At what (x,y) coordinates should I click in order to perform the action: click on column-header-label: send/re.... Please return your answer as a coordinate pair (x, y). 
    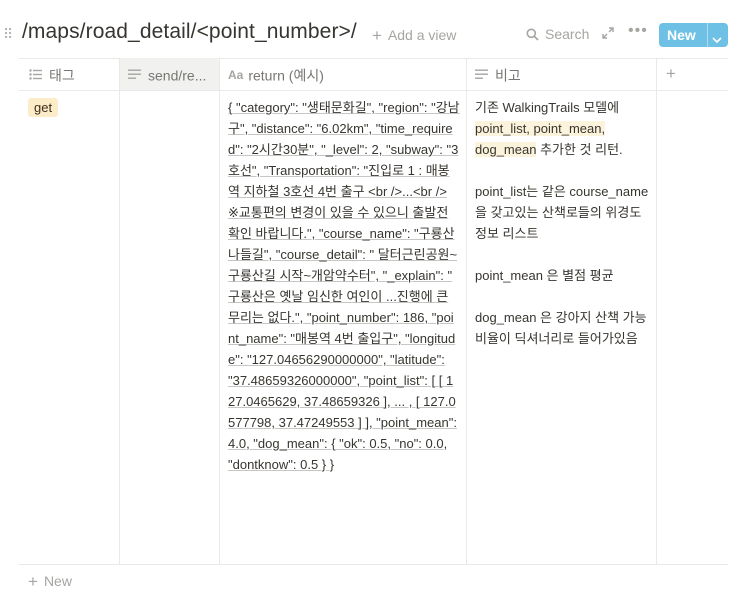
    Looking at the image, I should click on (177, 75).